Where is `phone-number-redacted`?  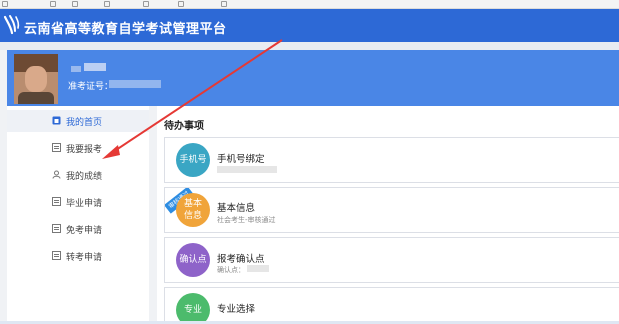
phone-number-redacted is located at coordinates (247, 169).